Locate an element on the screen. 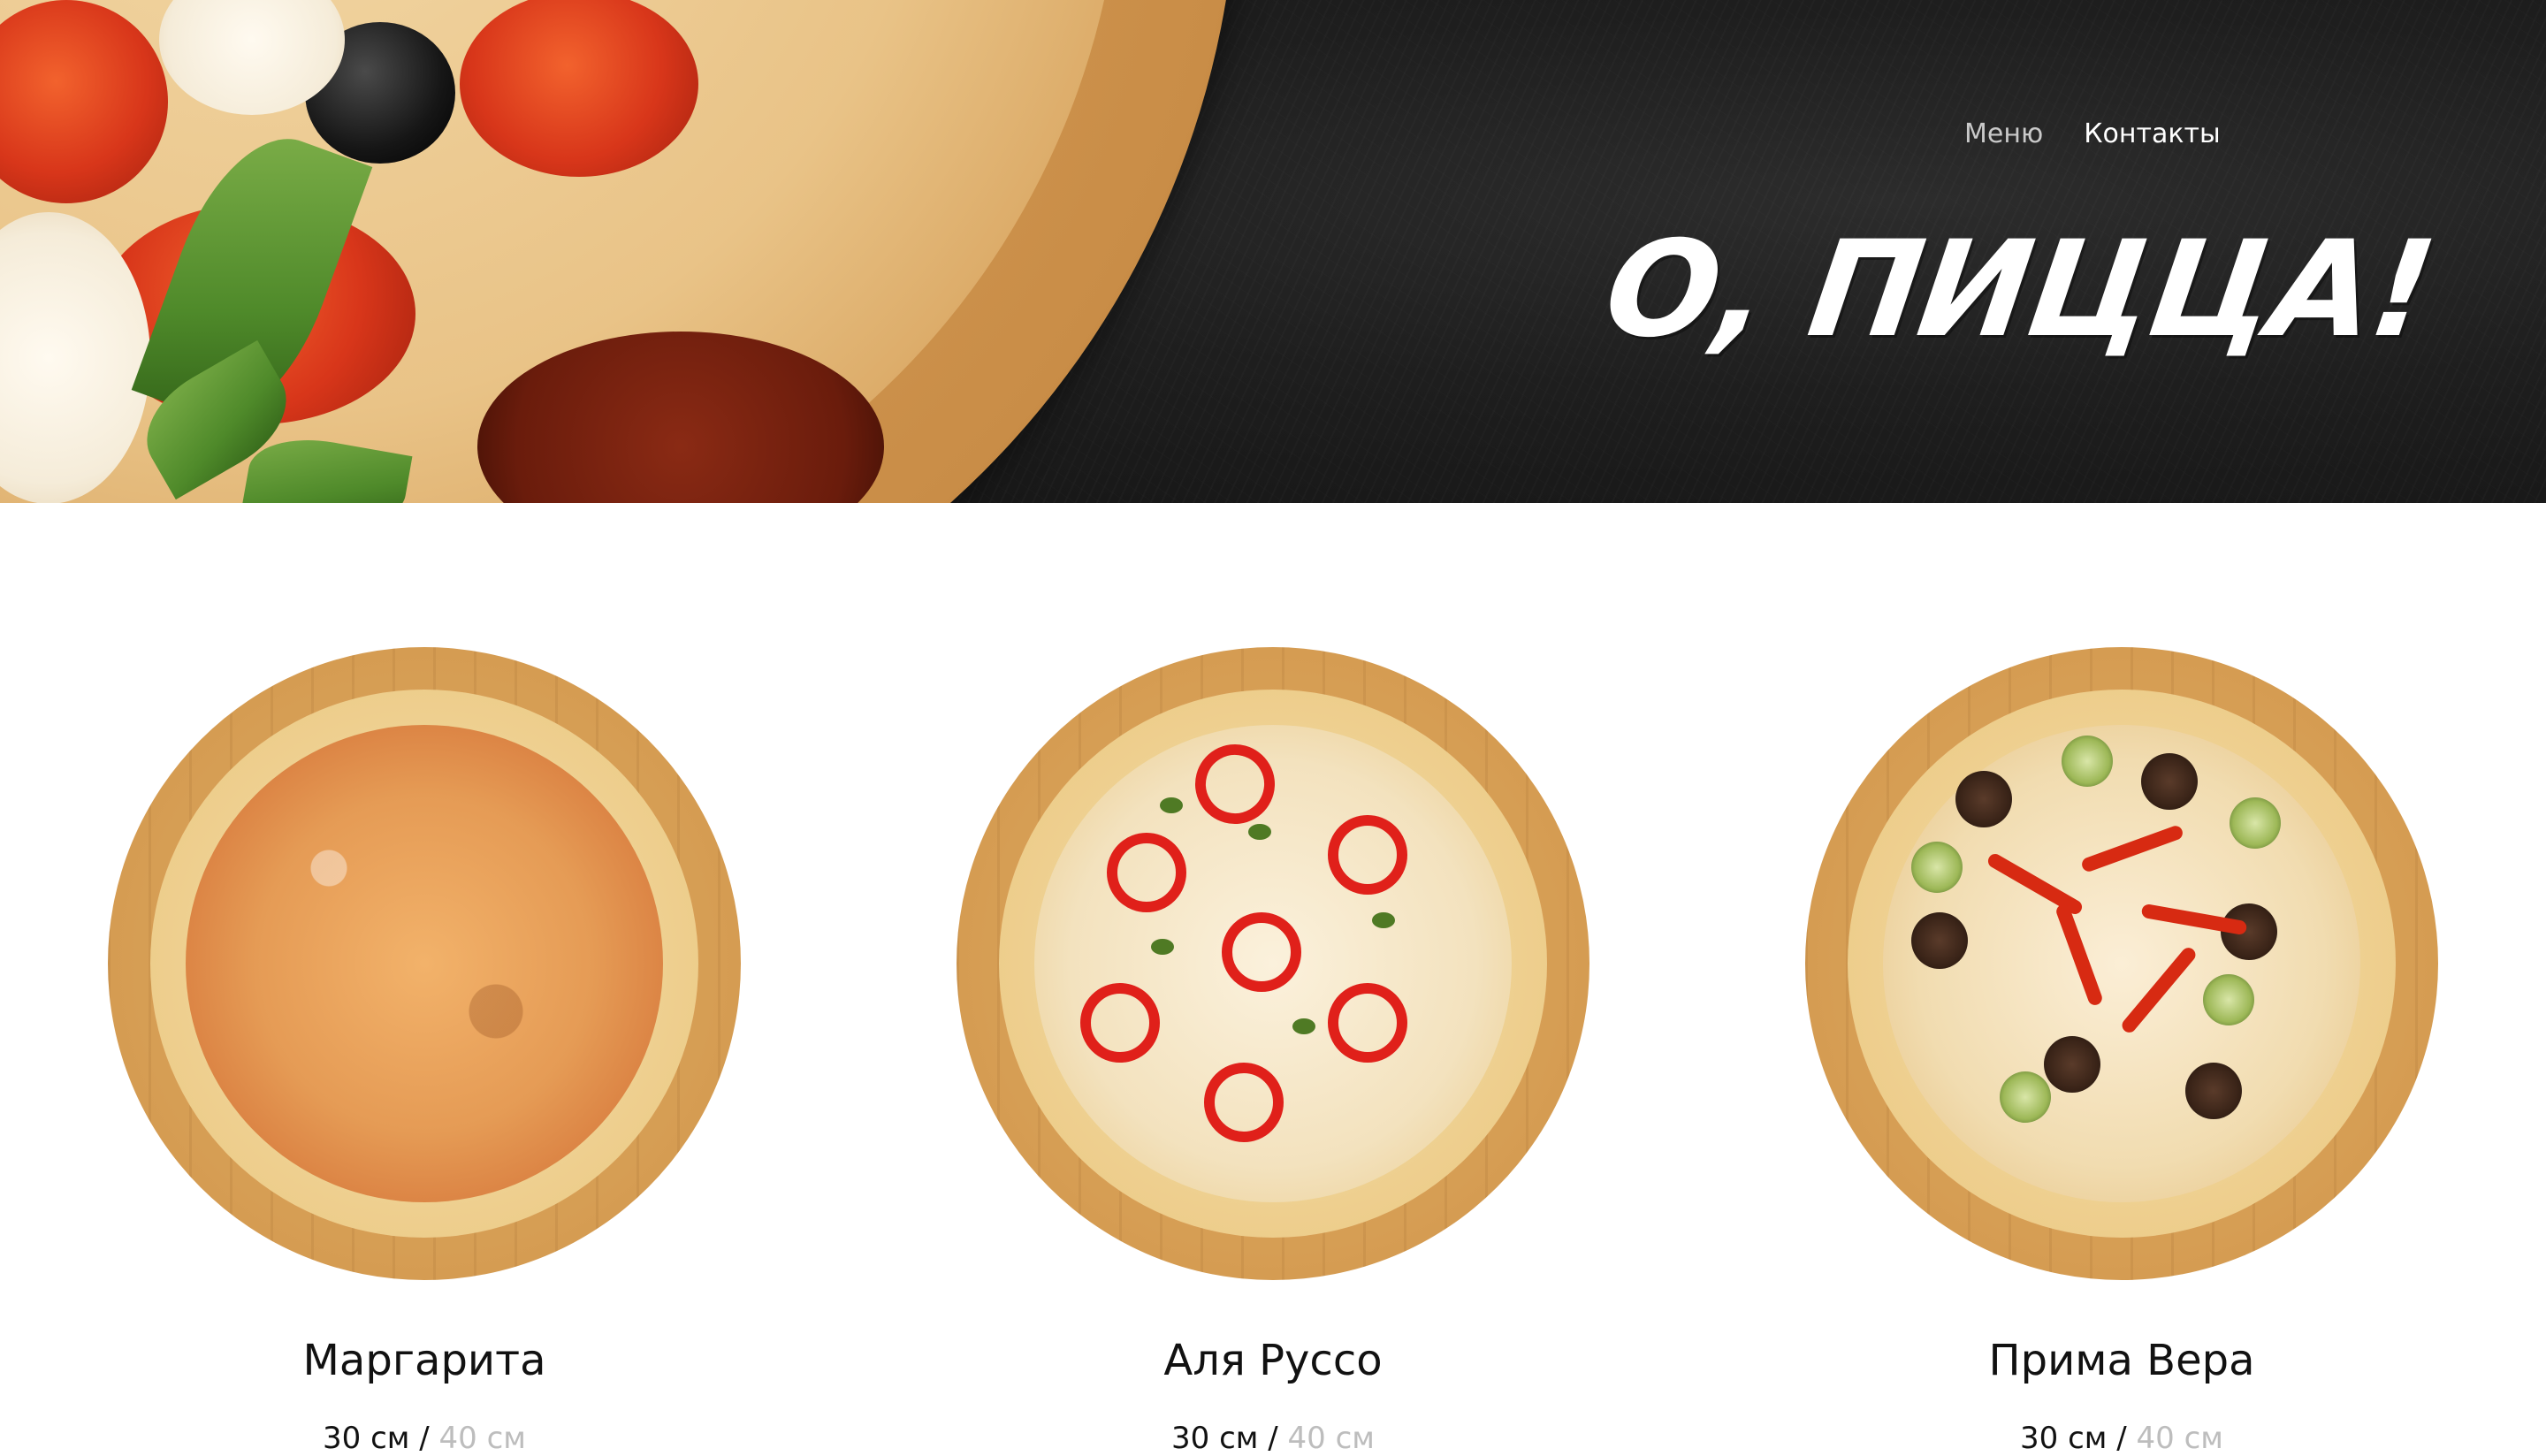  nav-link-contacts: Контакты is located at coordinates (2152, 133).